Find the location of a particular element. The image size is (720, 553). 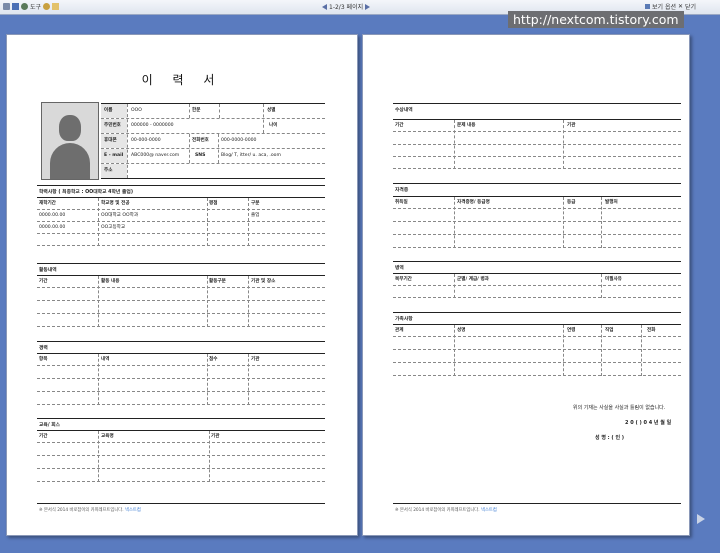

profile-photo is located at coordinates (70, 141).